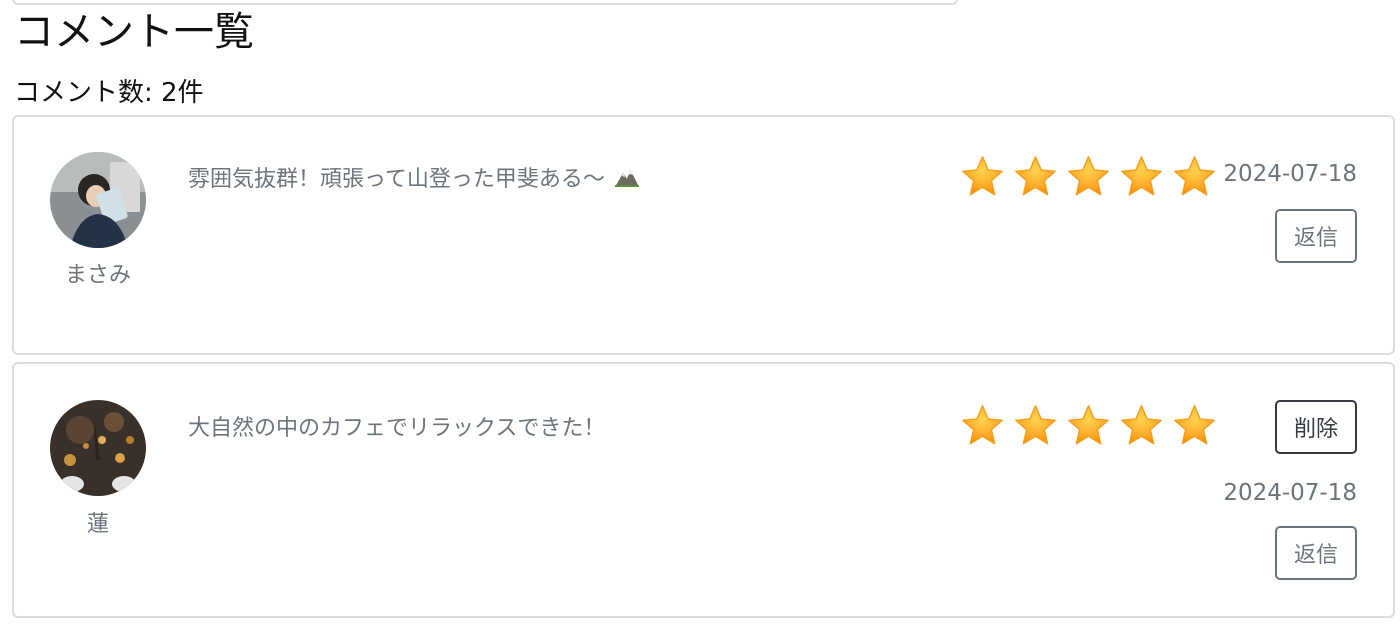  Describe the element at coordinates (627, 180) in the screenshot. I see `mountain-icon` at that location.